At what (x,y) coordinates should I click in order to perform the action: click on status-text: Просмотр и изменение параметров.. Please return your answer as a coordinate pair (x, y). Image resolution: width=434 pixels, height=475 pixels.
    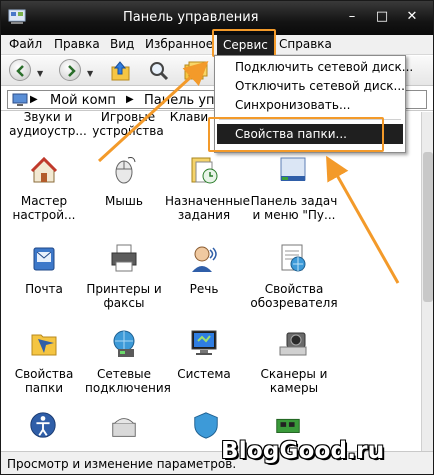
    Looking at the image, I should click on (122, 464).